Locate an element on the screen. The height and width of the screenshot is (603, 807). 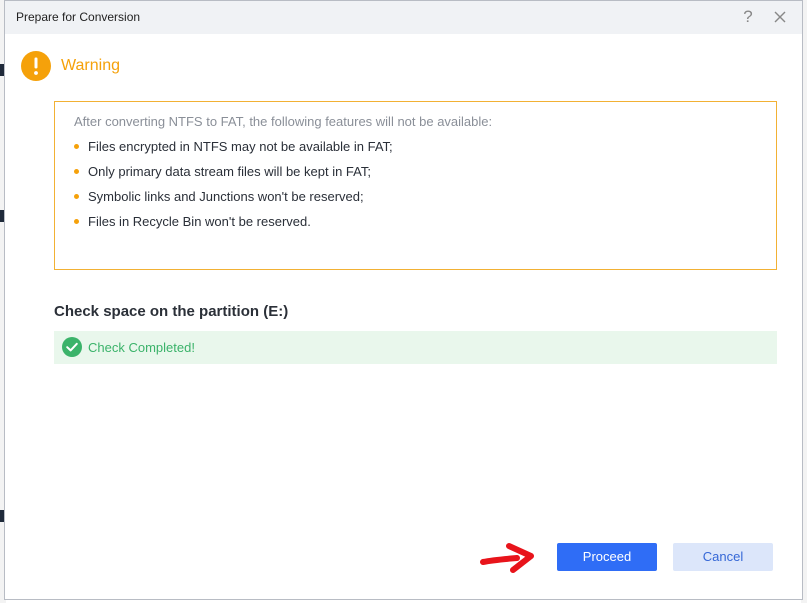
question-mark-icon: ? is located at coordinates (748, 17).